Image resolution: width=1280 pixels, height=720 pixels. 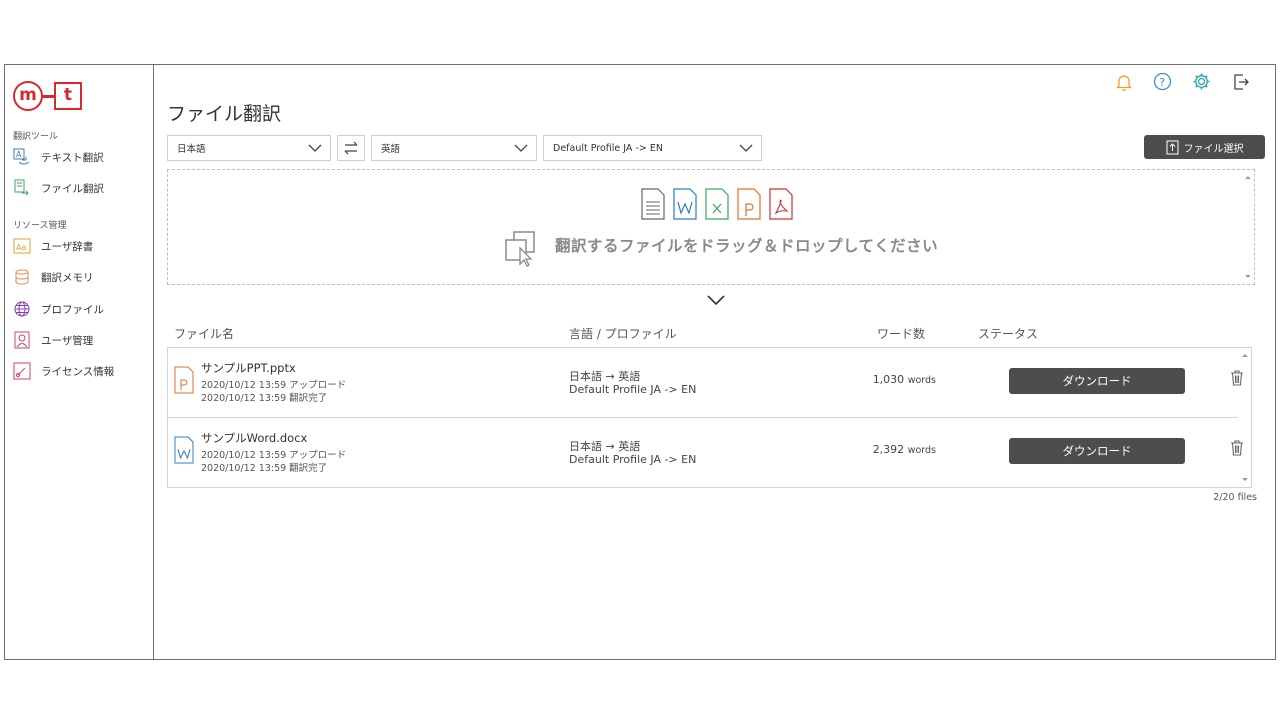 I want to click on sidebar-item-label: 翻訳メモリ, so click(x=67, y=277).